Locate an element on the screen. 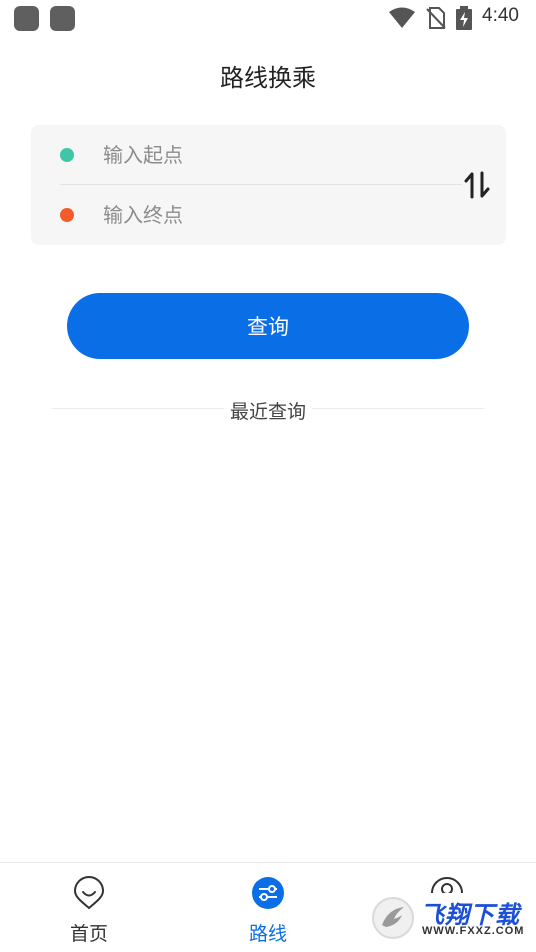  swap-vertical-icon is located at coordinates (477, 185).